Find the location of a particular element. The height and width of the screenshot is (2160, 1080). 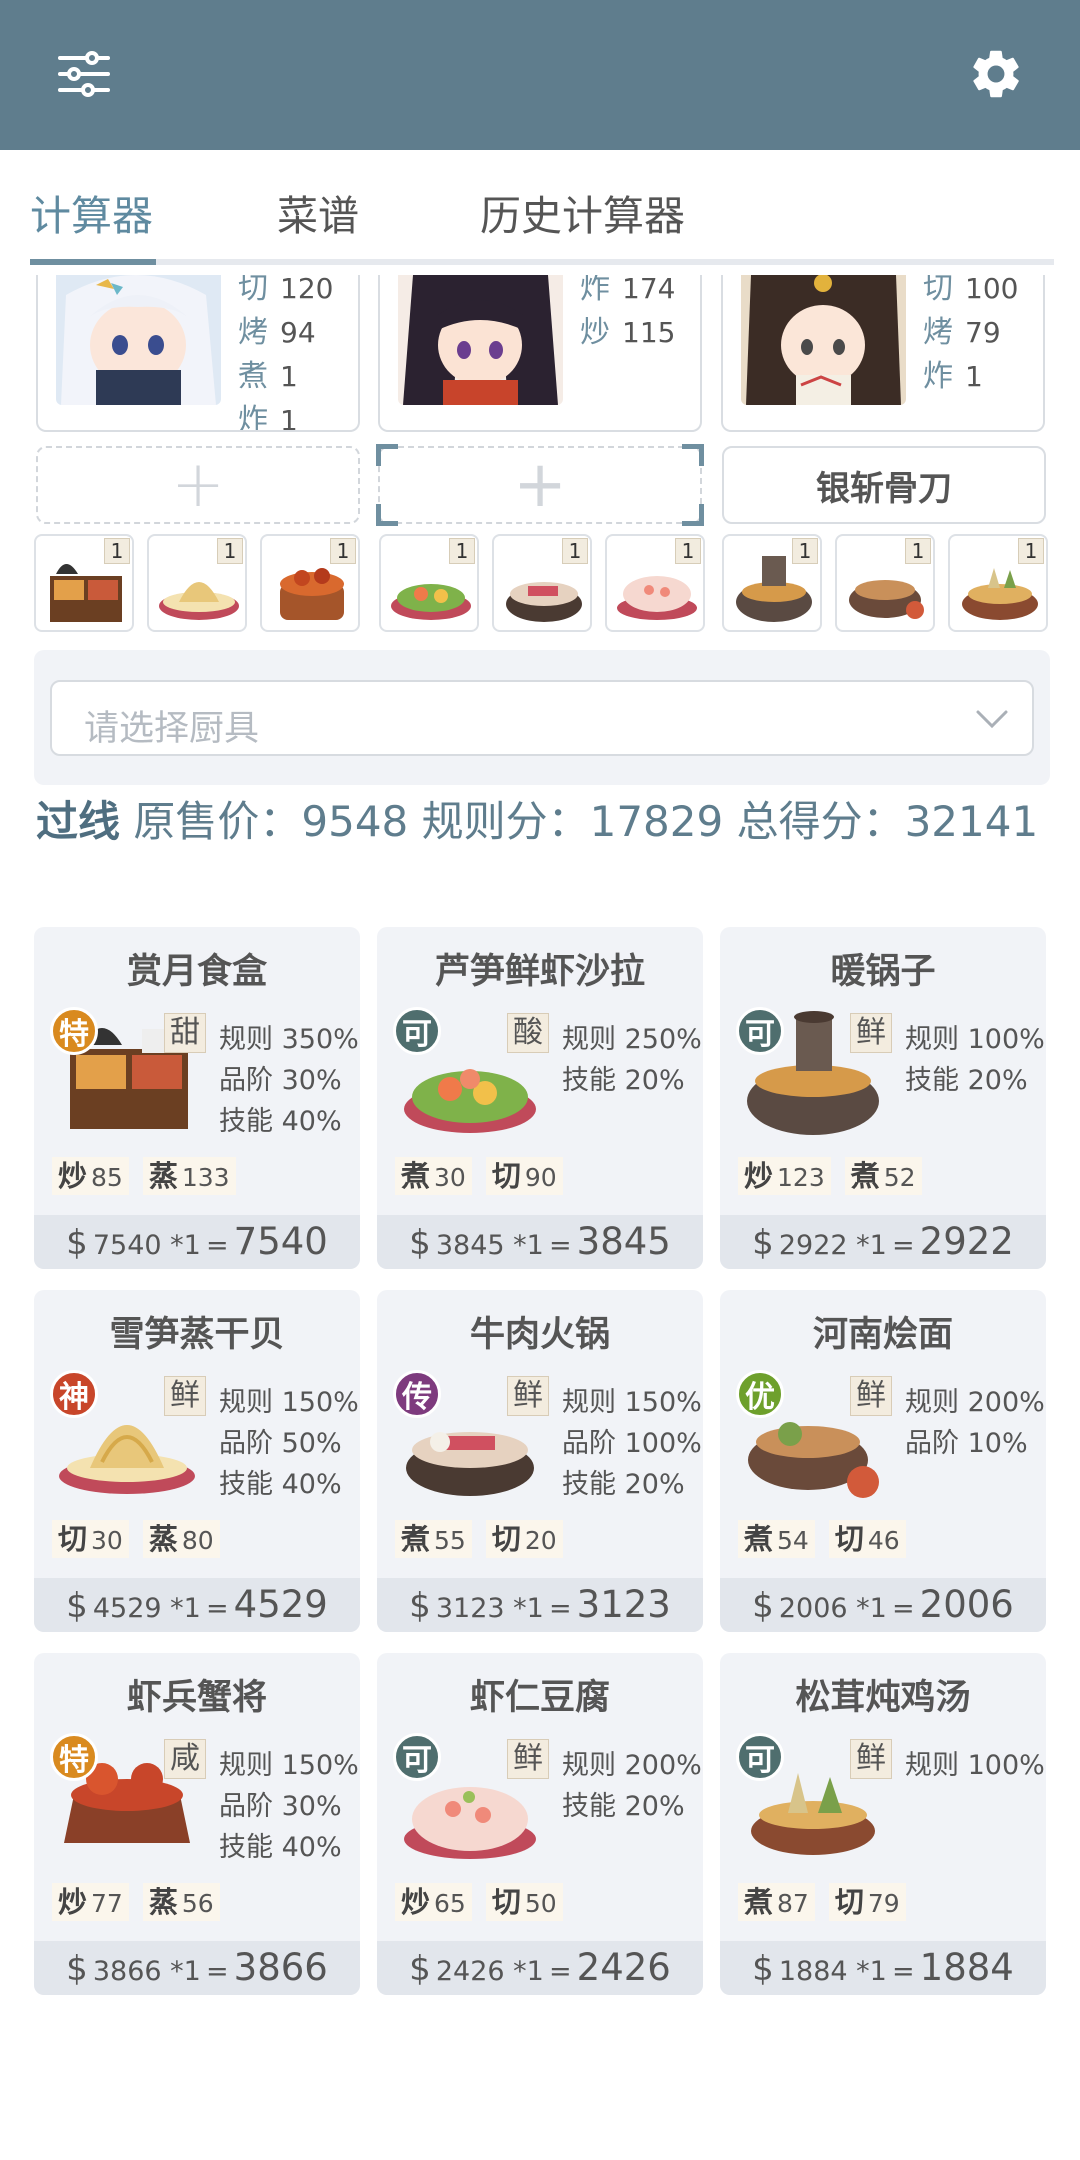

chef-card-3: 切 100 烤 79 炸1 is located at coordinates (883, 353).